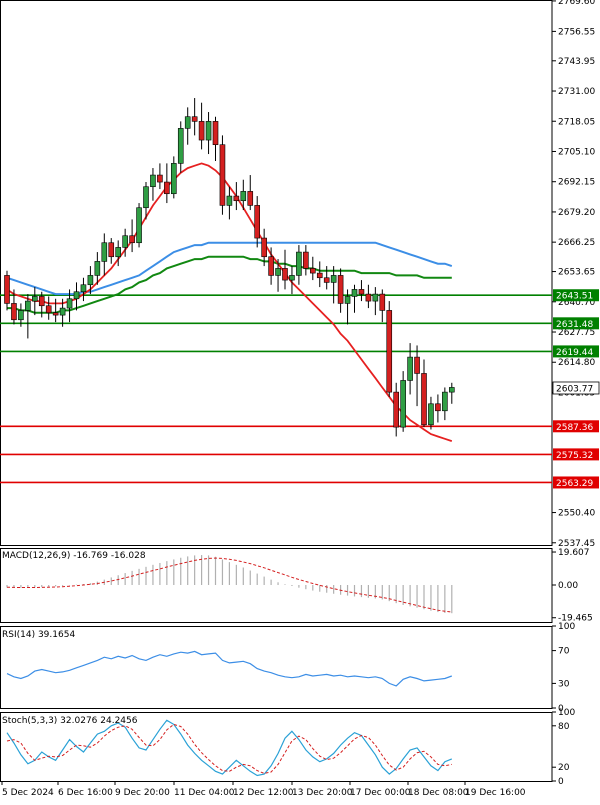 The height and width of the screenshot is (805, 600). What do you see at coordinates (322, 793) in the screenshot?
I see `x-tick-label: 13 Dec 20:00` at bounding box center [322, 793].